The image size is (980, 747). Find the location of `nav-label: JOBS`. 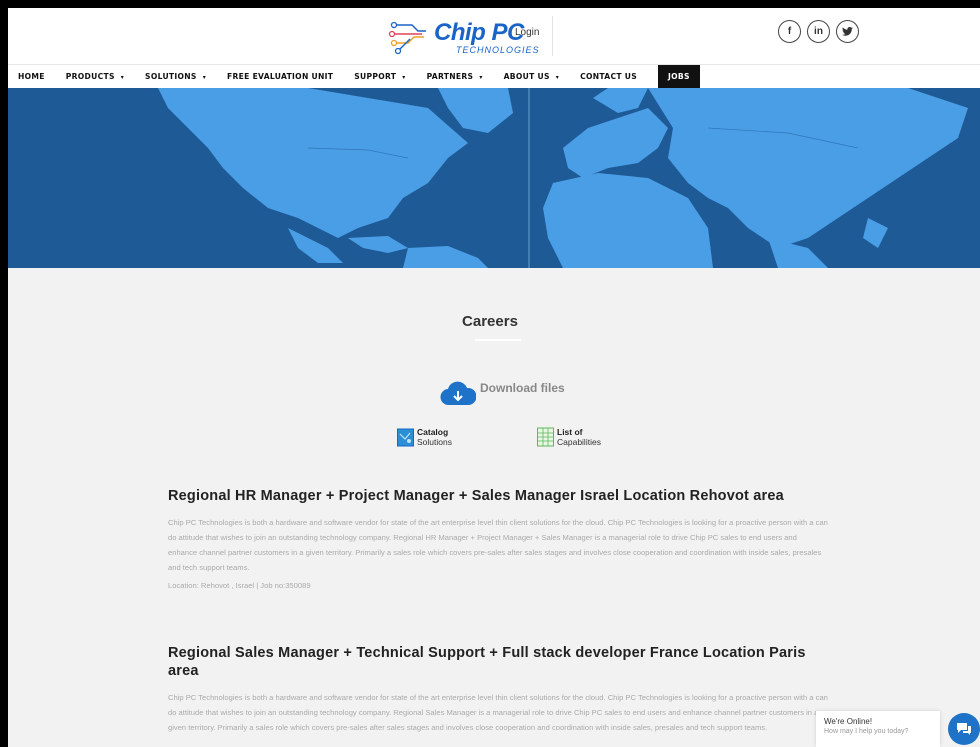

nav-label: JOBS is located at coordinates (678, 76).